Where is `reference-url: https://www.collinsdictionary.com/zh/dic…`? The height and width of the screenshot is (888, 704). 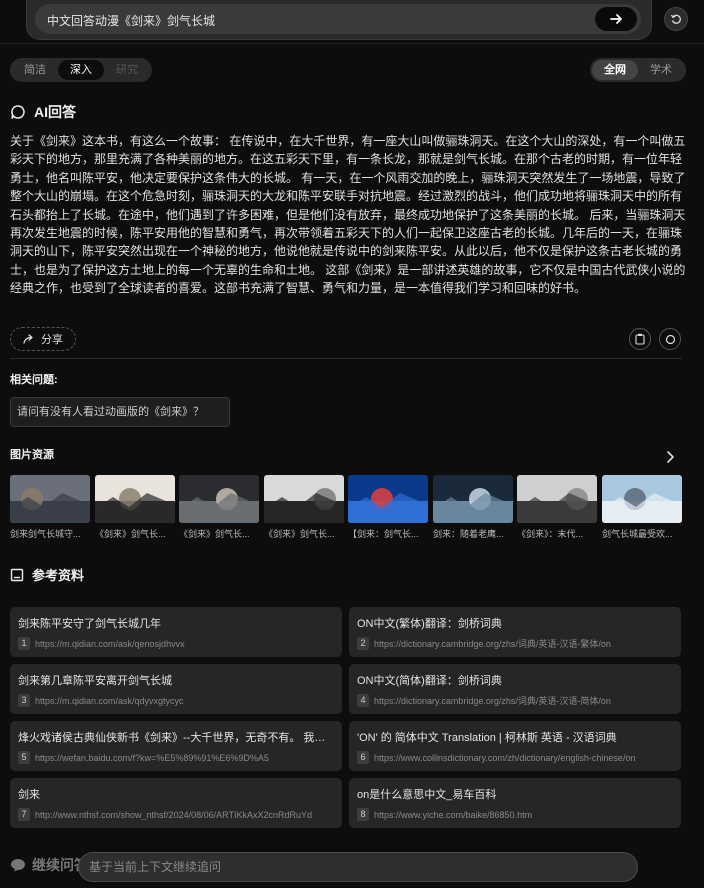 reference-url: https://www.collinsdictionary.com/zh/dic… is located at coordinates (505, 757).